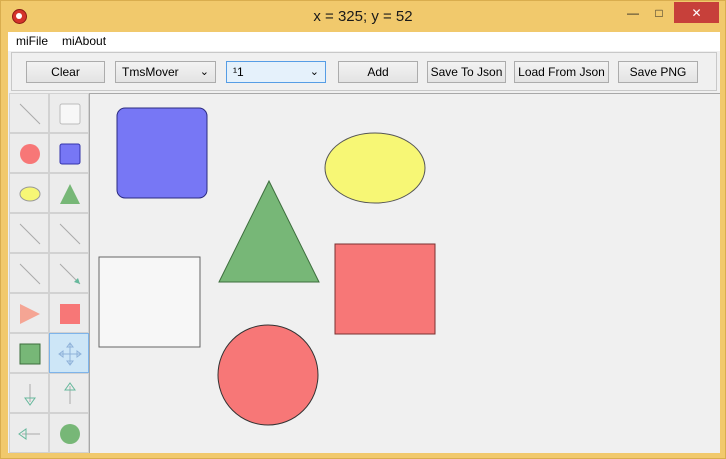  I want to click on white-square-icon, so click(70, 114).